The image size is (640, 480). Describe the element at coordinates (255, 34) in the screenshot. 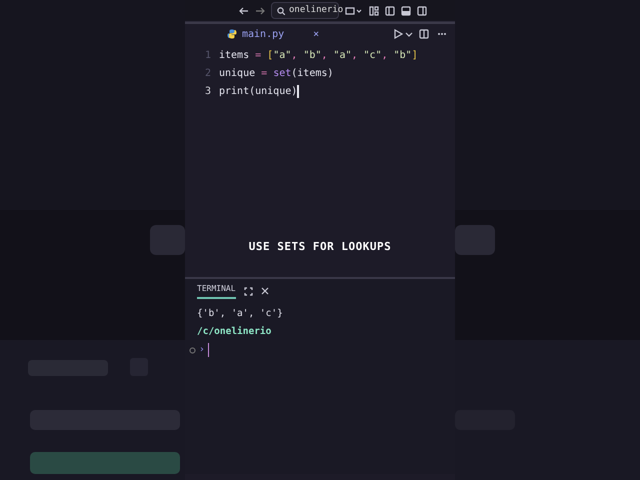

I see `editor-tab: main.py ×` at that location.